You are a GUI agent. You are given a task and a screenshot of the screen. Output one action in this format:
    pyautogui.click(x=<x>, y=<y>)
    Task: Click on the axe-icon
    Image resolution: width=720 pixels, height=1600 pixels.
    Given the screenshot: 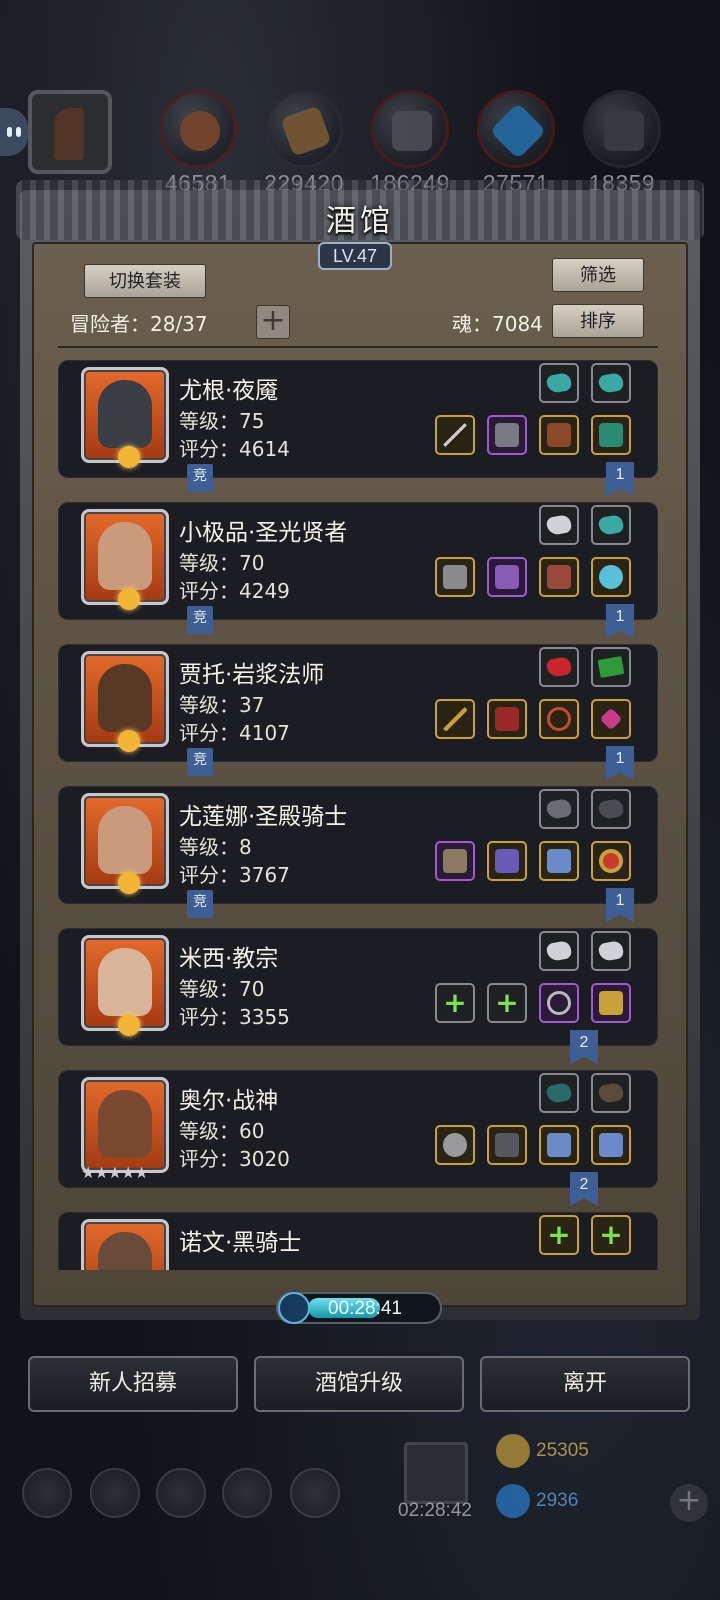 What is the action you would take?
    pyautogui.click(x=455, y=577)
    